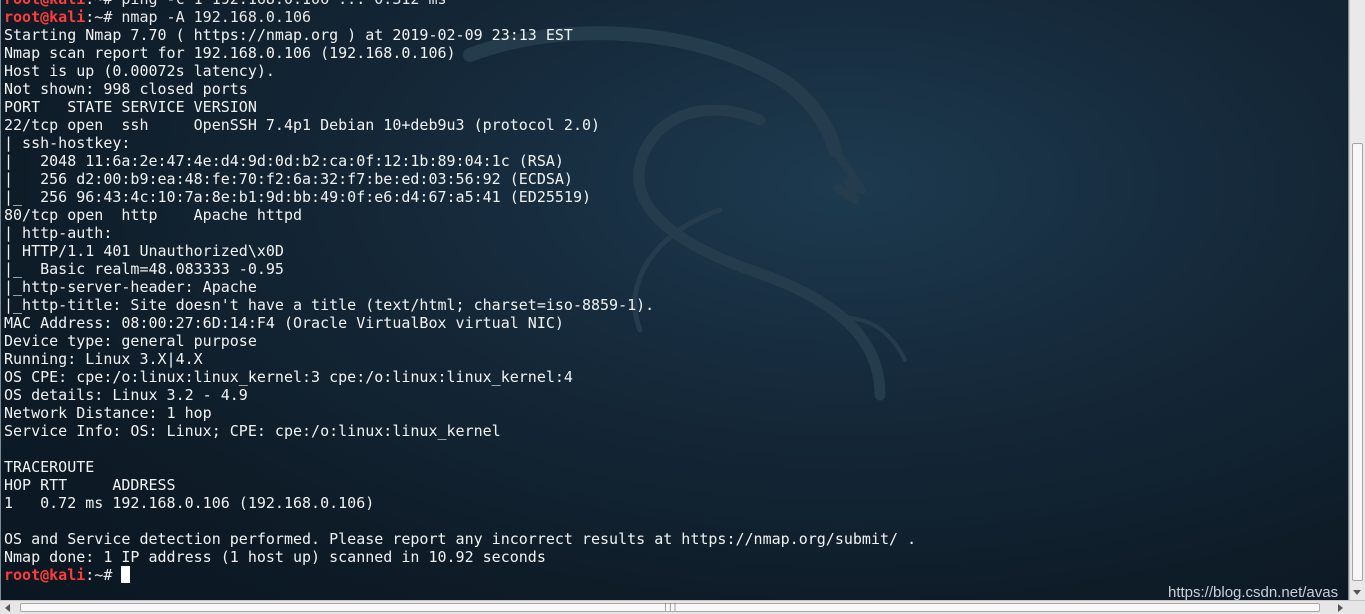 The height and width of the screenshot is (614, 1365). I want to click on terminal-line: | http-auth:, so click(63, 233).